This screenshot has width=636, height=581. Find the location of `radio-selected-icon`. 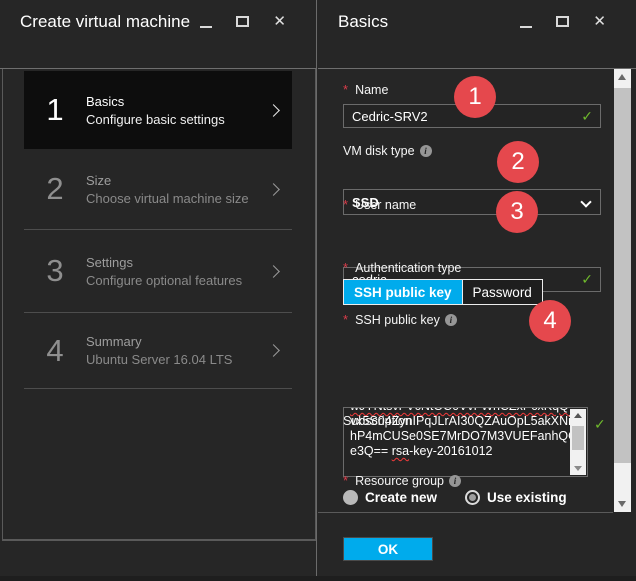

radio-selected-icon is located at coordinates (473, 497).